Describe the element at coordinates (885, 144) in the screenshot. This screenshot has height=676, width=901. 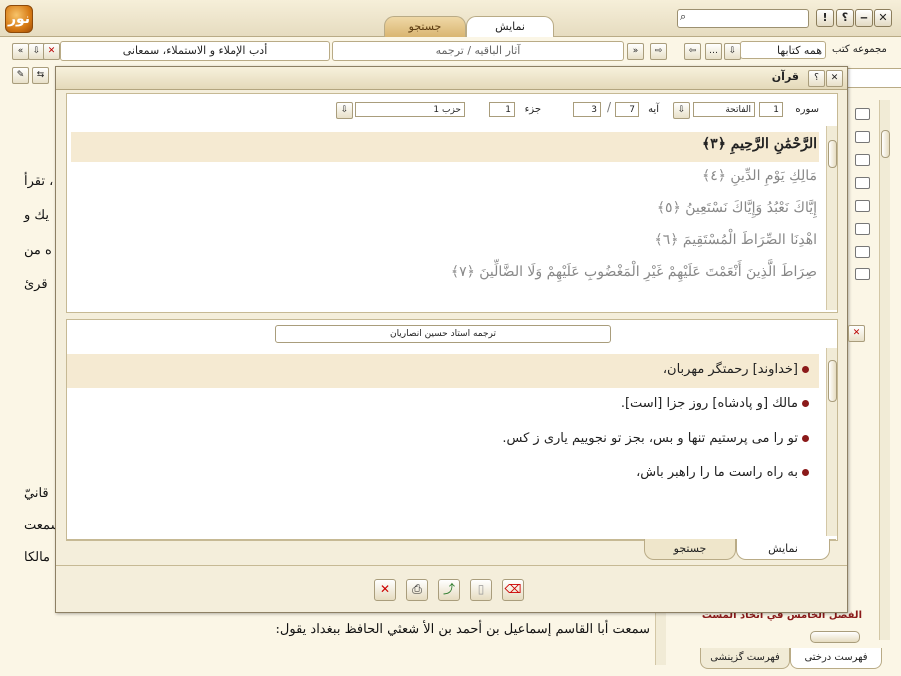
I see `sidebar-scroll-thumb` at that location.